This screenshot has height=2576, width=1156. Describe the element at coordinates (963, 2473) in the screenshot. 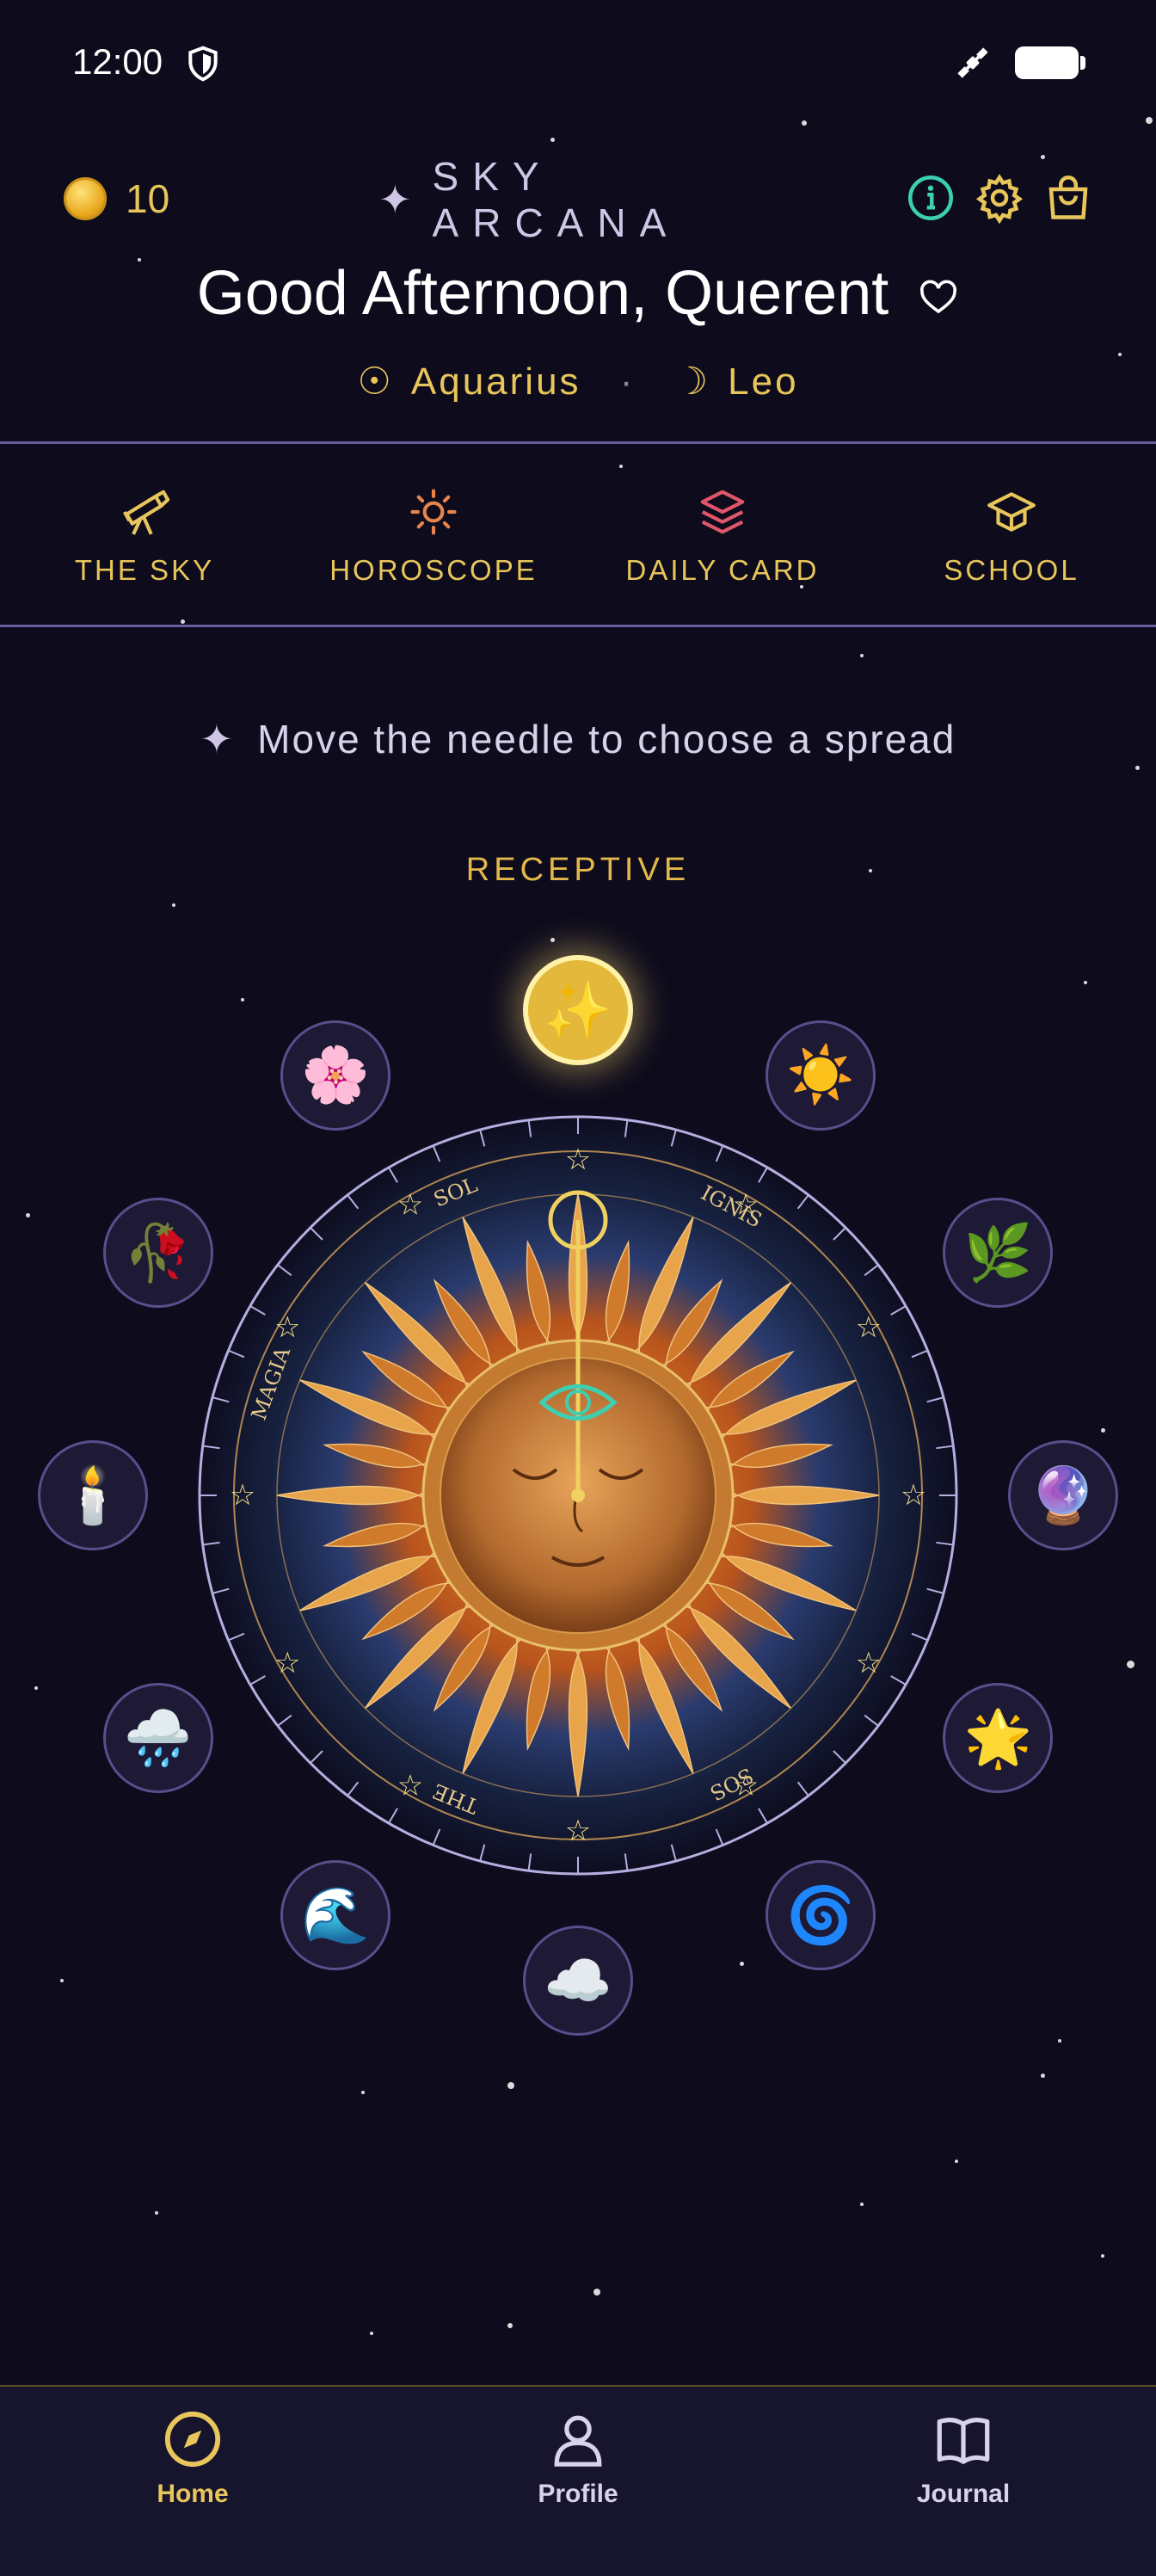

I see `nav-journal: Journal` at that location.